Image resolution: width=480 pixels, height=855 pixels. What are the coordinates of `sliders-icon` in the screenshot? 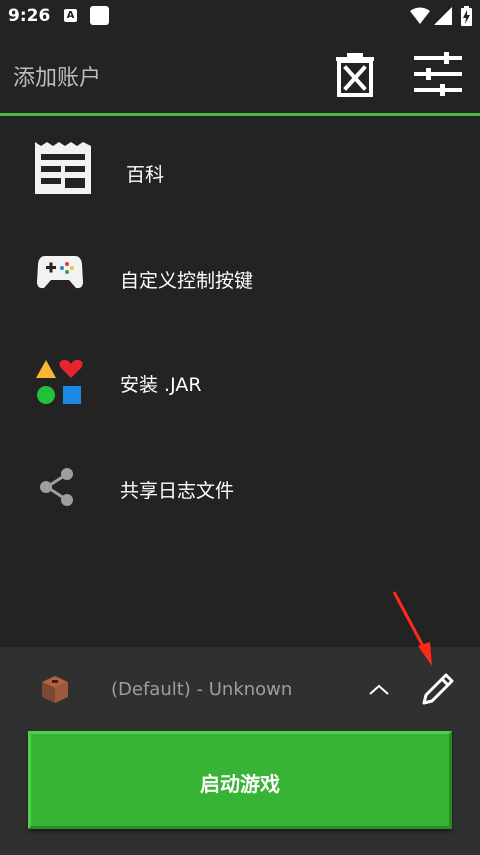 It's located at (438, 74).